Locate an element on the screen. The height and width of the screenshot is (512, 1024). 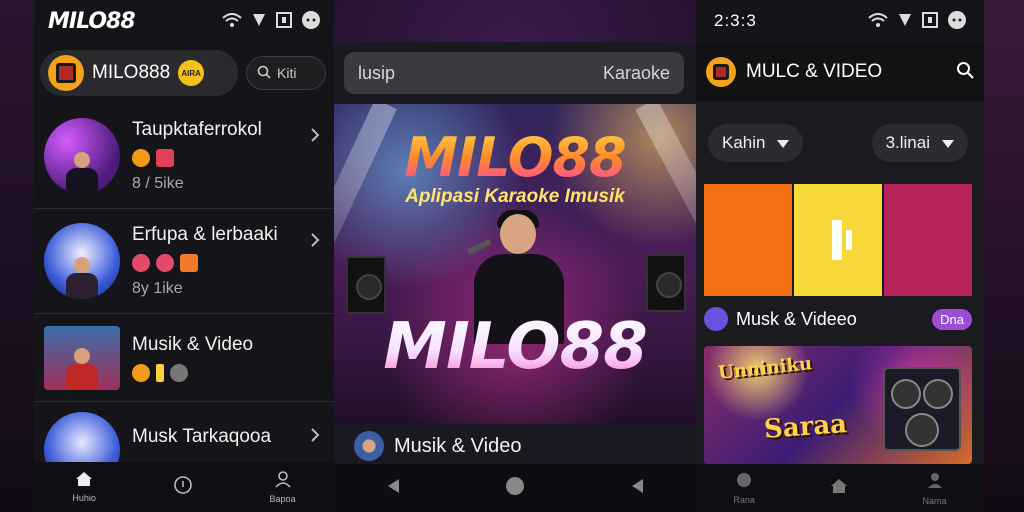
brand-logo: MILO88 is located at coordinates (92, 21).